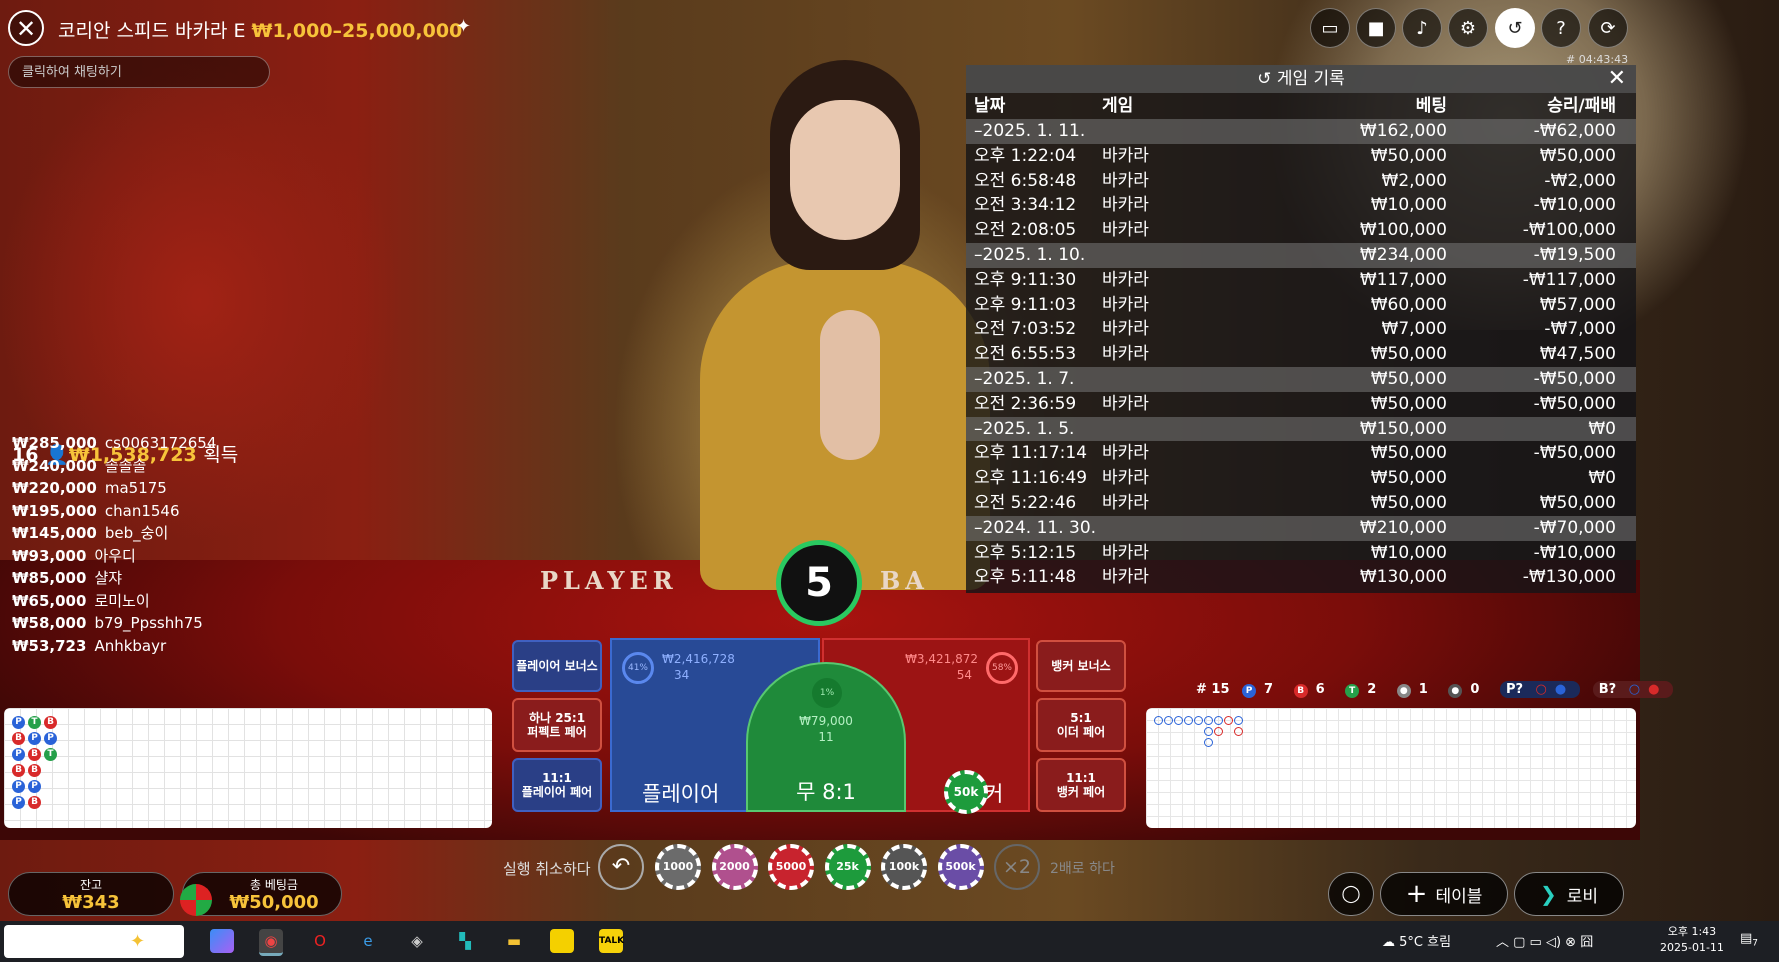 The height and width of the screenshot is (962, 1779). Describe the element at coordinates (904, 867) in the screenshot. I see `chip-100k: 100k` at that location.